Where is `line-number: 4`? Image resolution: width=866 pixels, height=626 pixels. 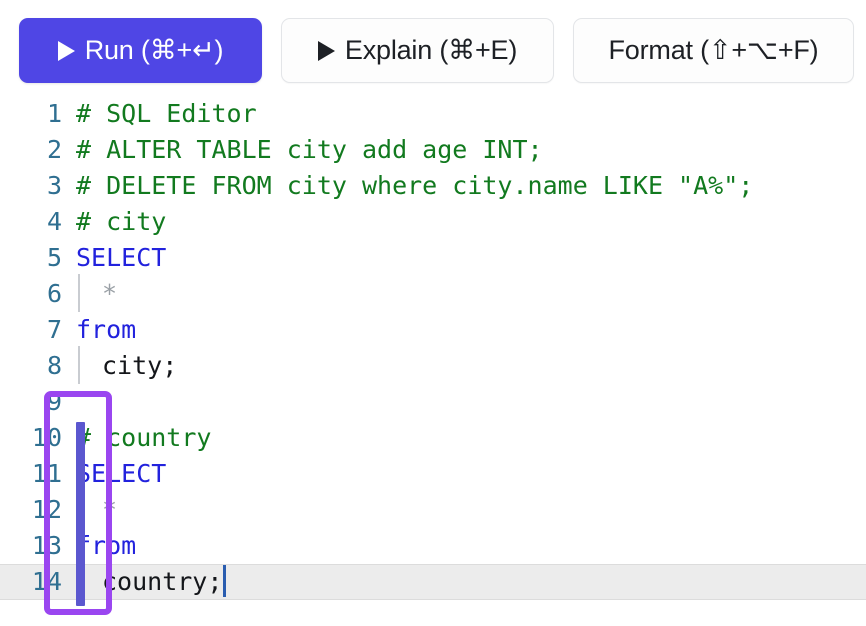 line-number: 4 is located at coordinates (54, 221).